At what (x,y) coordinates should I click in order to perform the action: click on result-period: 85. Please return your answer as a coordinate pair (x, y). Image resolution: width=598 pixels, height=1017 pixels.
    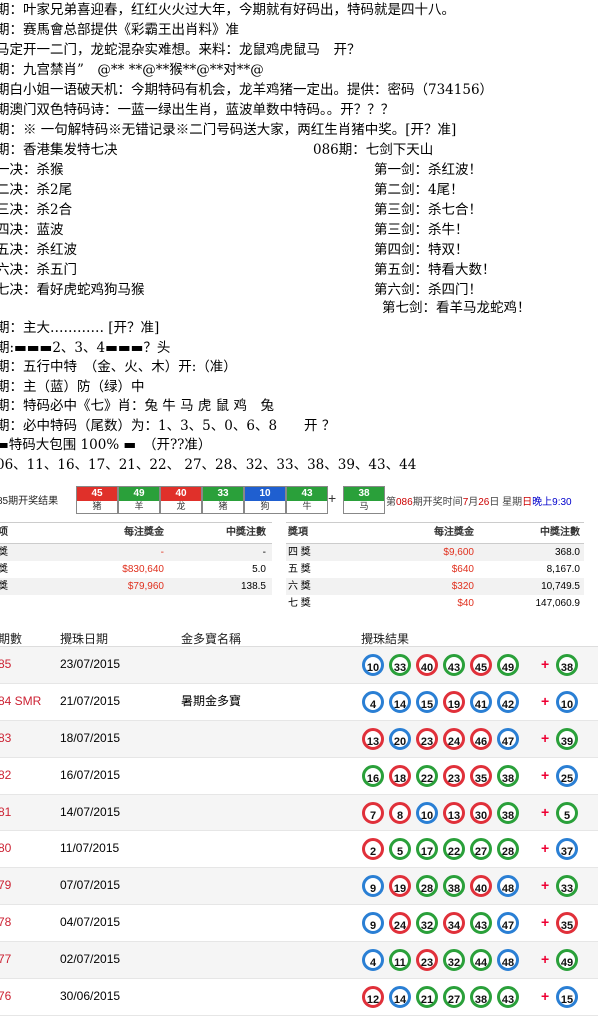
    Looking at the image, I should click on (5, 664).